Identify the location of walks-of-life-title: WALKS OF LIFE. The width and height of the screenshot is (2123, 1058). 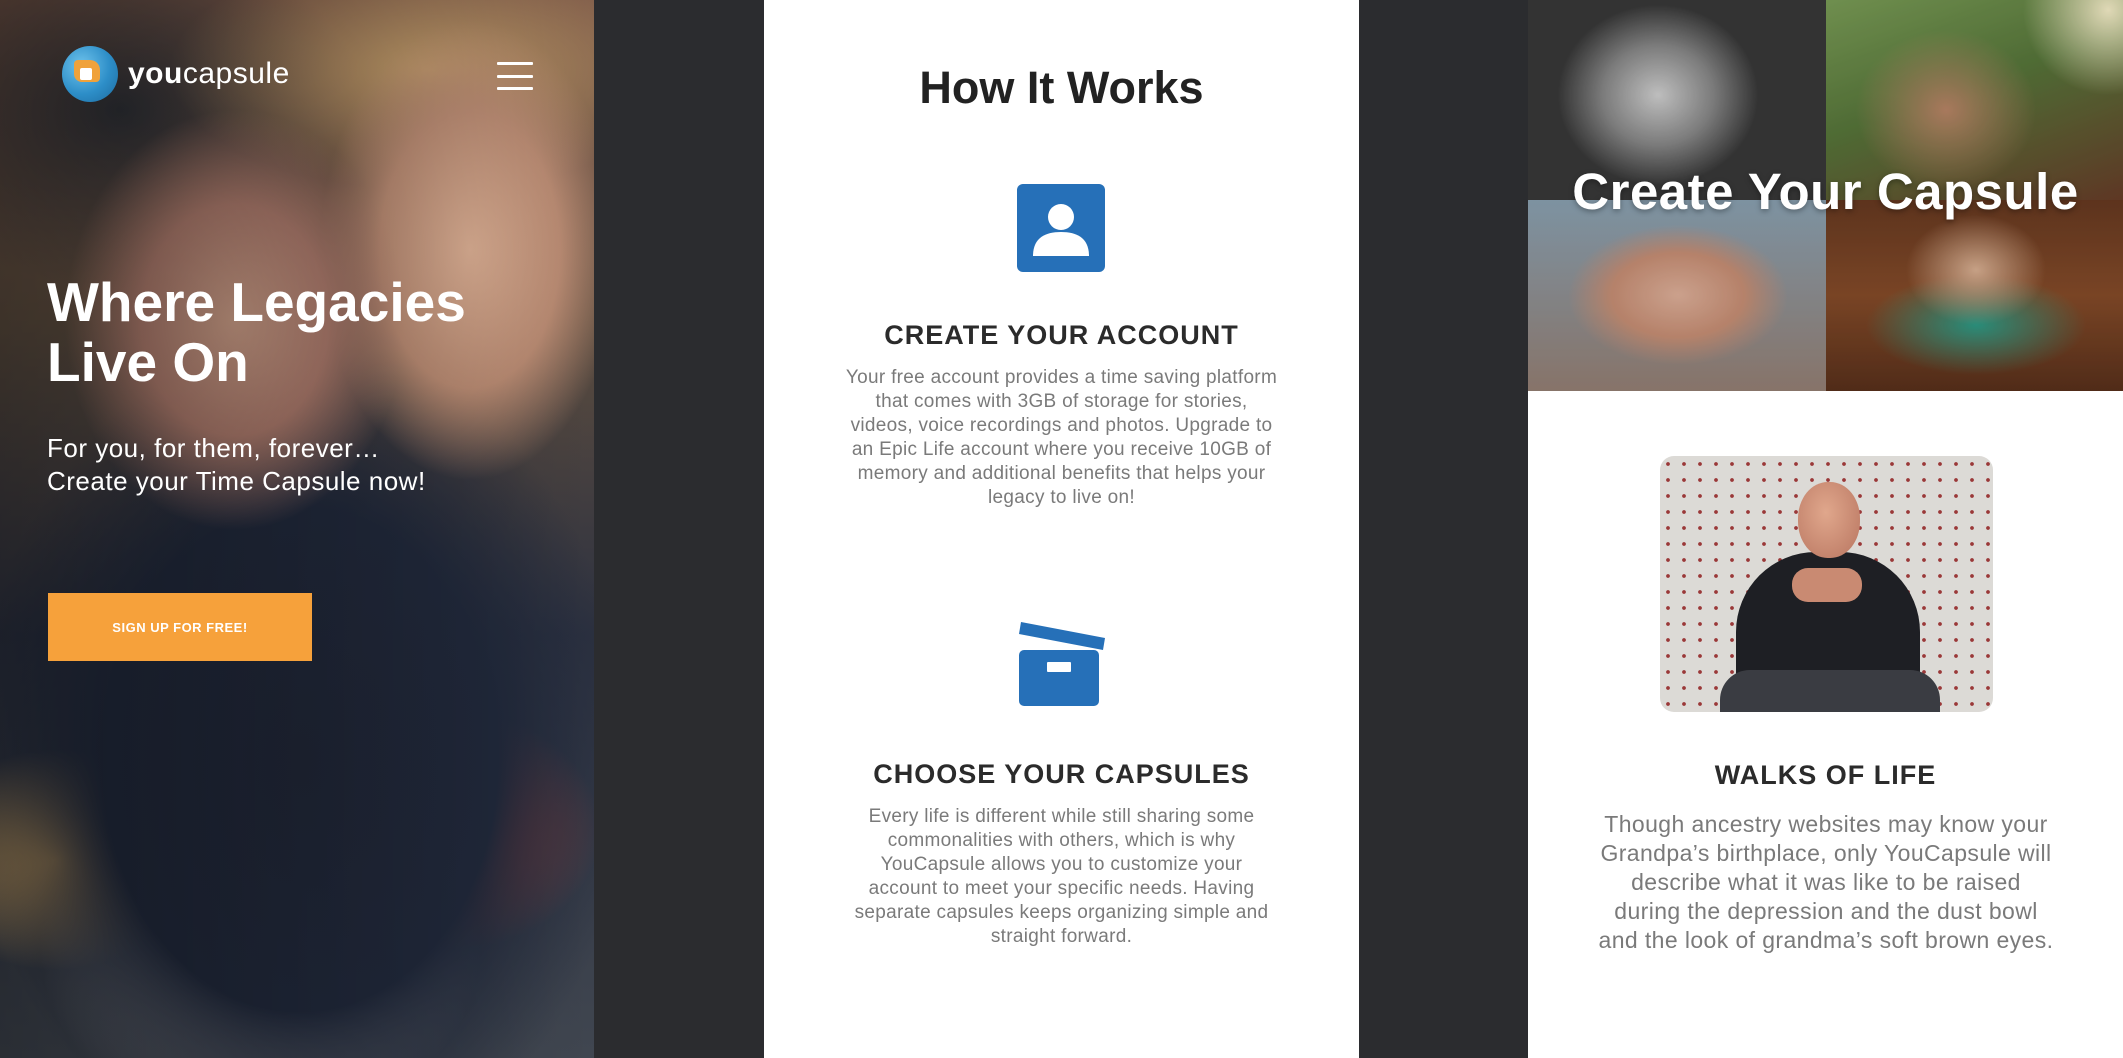
(1825, 775).